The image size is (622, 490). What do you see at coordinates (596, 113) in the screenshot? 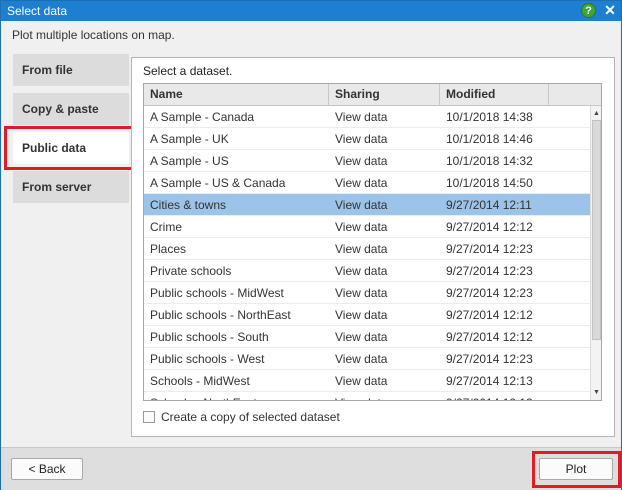
I see `scroll-up-icon: ▲` at bounding box center [596, 113].